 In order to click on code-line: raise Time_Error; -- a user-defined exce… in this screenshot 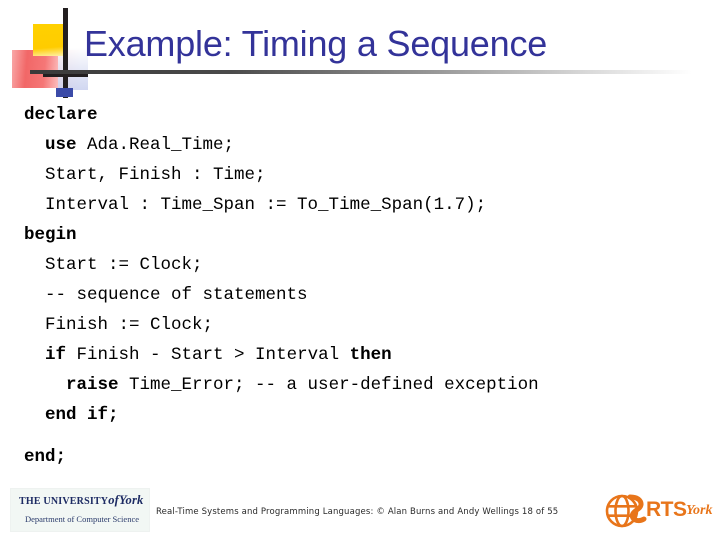, I will do `click(364, 385)`.